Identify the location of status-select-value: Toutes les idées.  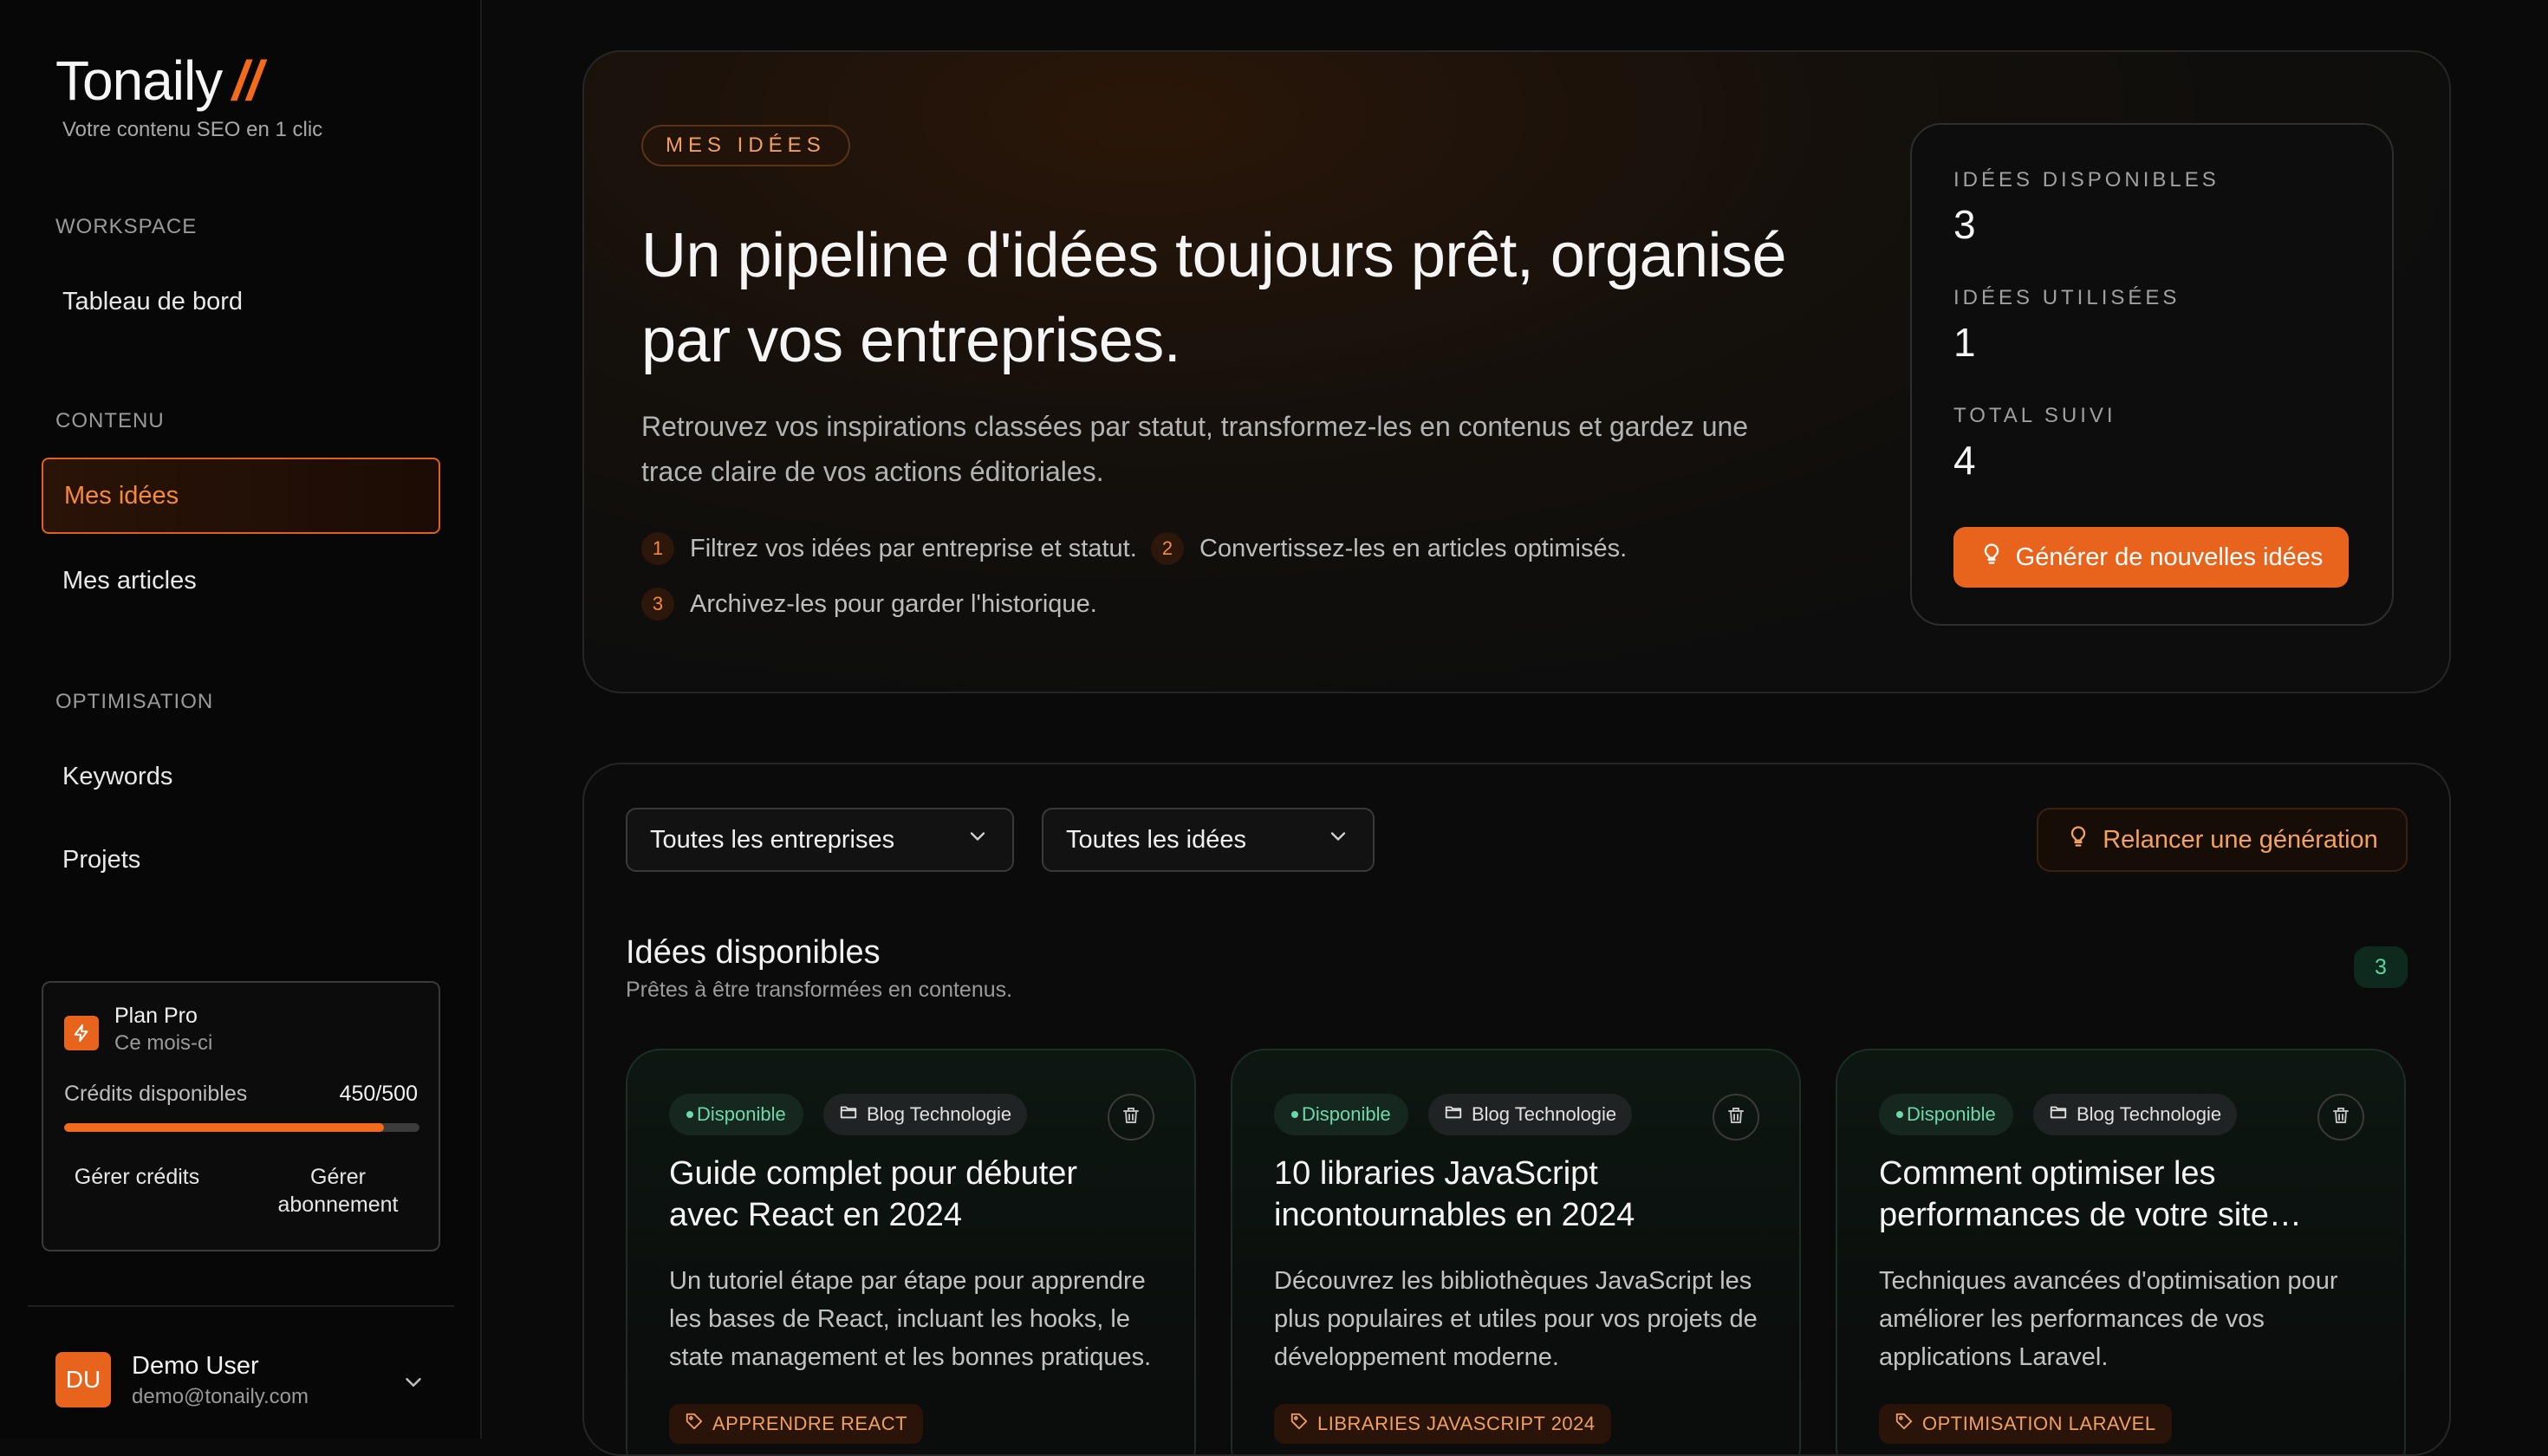
(1156, 839).